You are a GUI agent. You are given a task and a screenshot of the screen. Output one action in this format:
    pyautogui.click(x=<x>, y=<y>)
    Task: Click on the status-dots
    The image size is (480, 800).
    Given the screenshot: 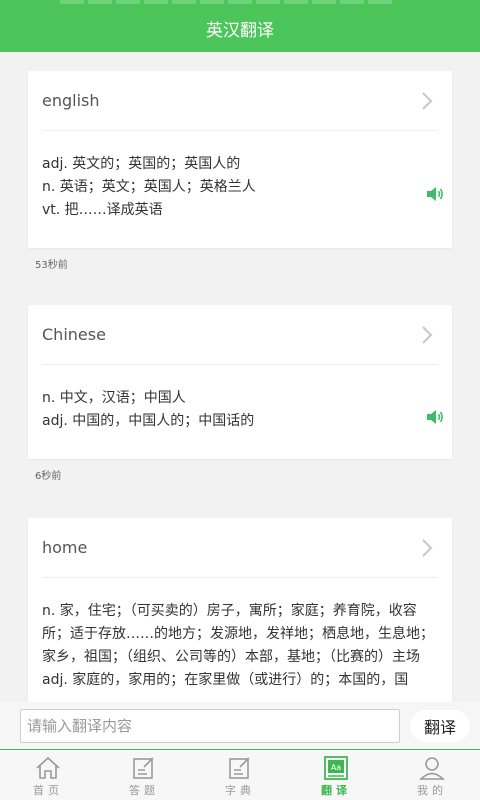 What is the action you would take?
    pyautogui.click(x=226, y=2)
    